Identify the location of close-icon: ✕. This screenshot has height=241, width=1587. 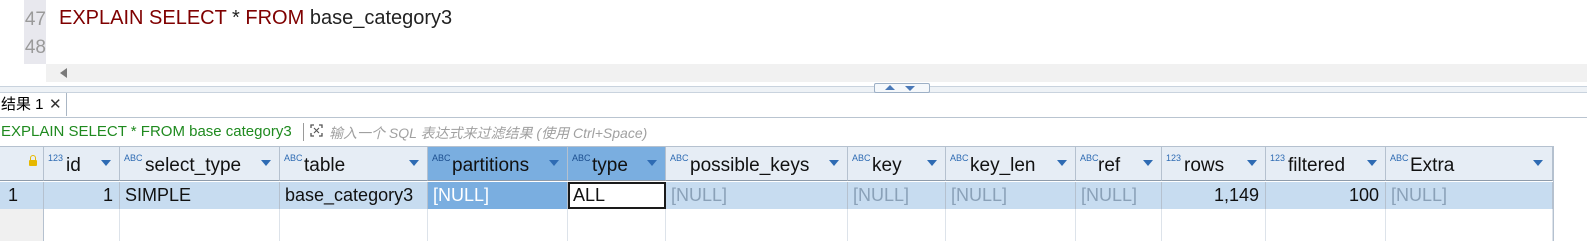
(55, 104).